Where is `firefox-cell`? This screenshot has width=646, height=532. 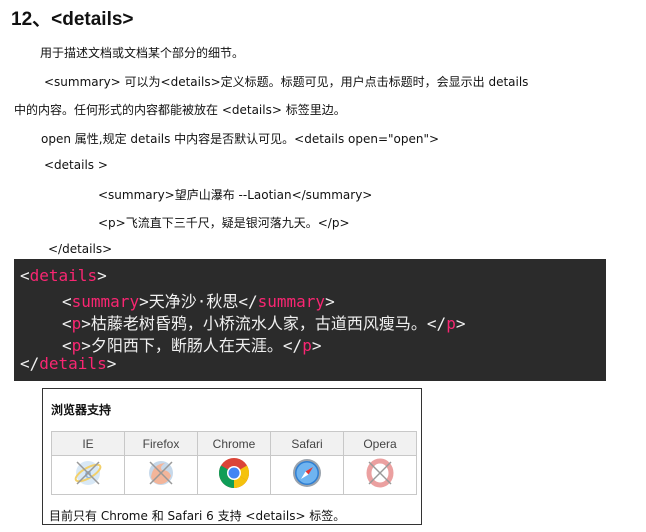 firefox-cell is located at coordinates (161, 475).